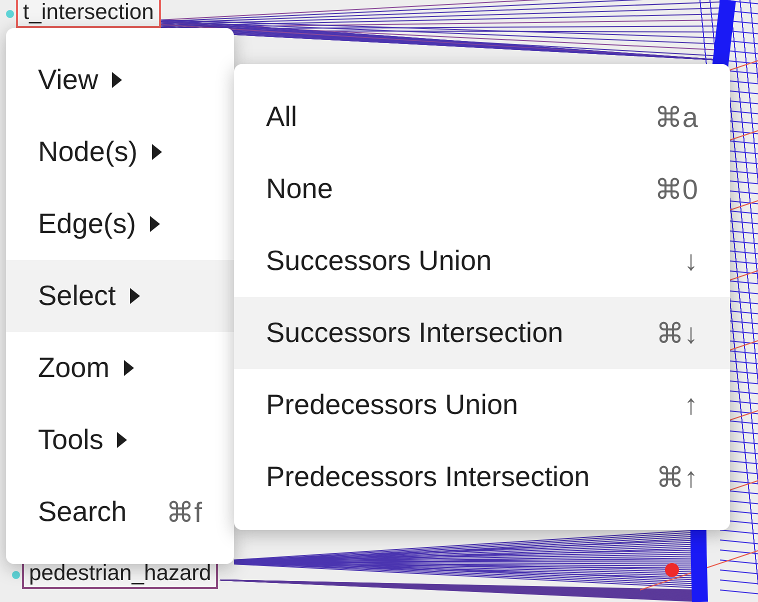 Image resolution: width=758 pixels, height=602 pixels. I want to click on menu-item: View, so click(120, 80).